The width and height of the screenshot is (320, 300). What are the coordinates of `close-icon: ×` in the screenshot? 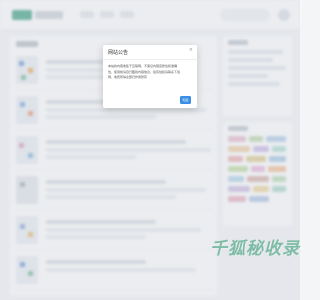 It's located at (191, 50).